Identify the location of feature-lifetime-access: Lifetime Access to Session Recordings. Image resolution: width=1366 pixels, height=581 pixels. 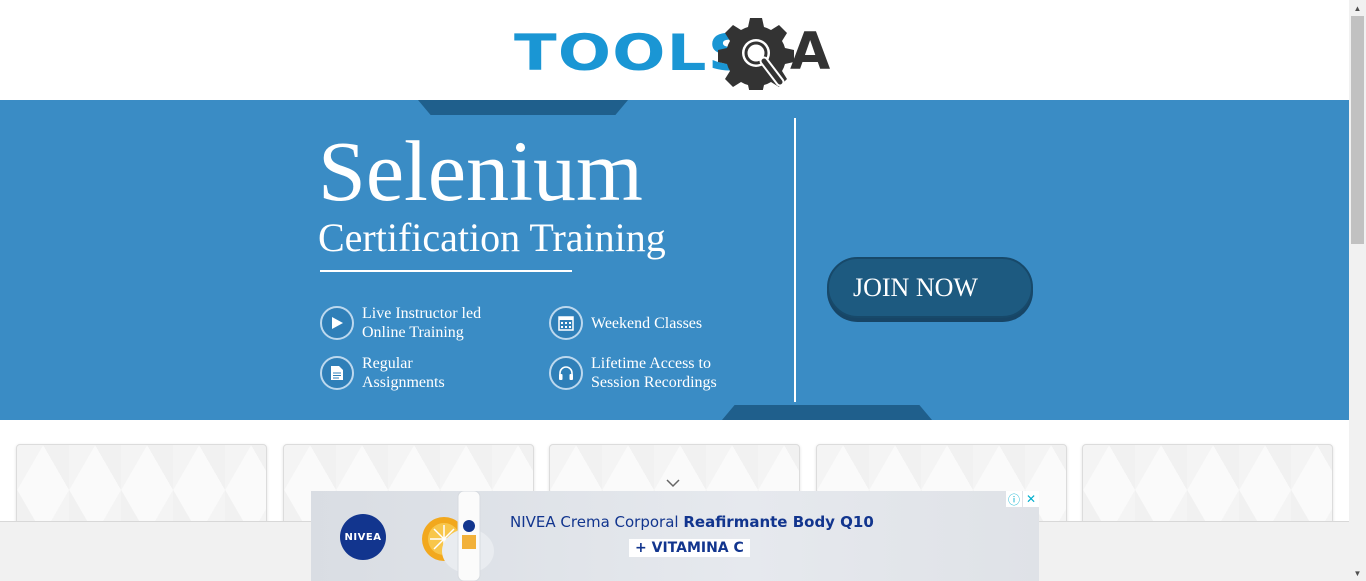
(633, 373).